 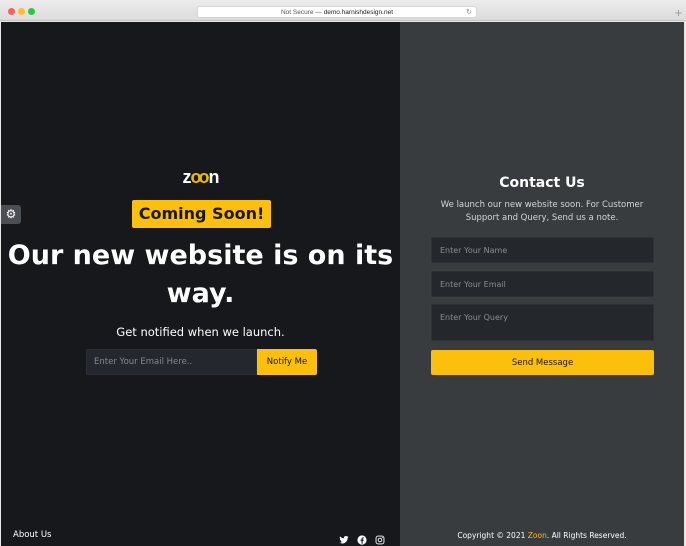 I want to click on logo-letter: z, so click(x=187, y=177).